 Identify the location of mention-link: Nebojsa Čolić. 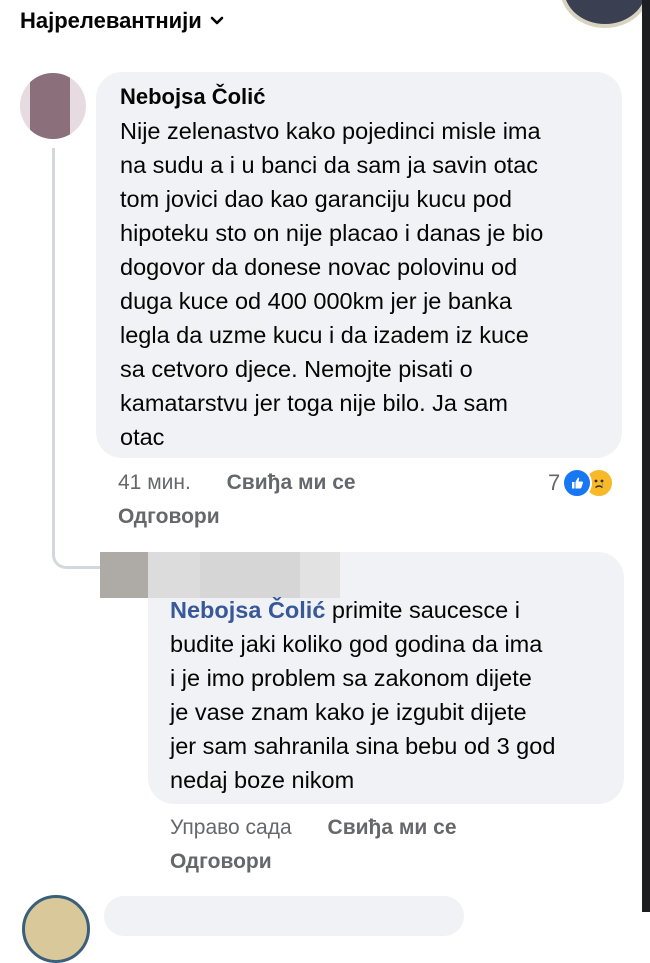
(247, 610).